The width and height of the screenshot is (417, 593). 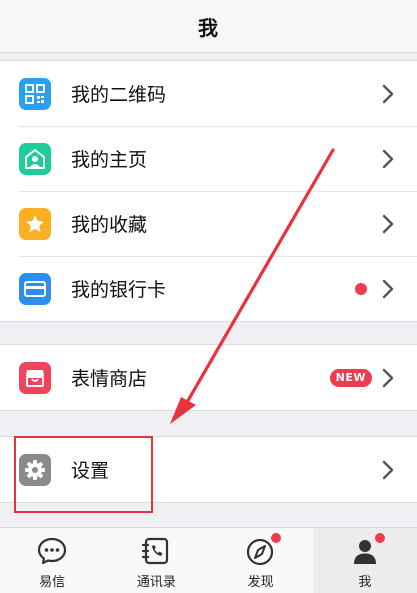 I want to click on tab-label: 通讯录, so click(x=156, y=582).